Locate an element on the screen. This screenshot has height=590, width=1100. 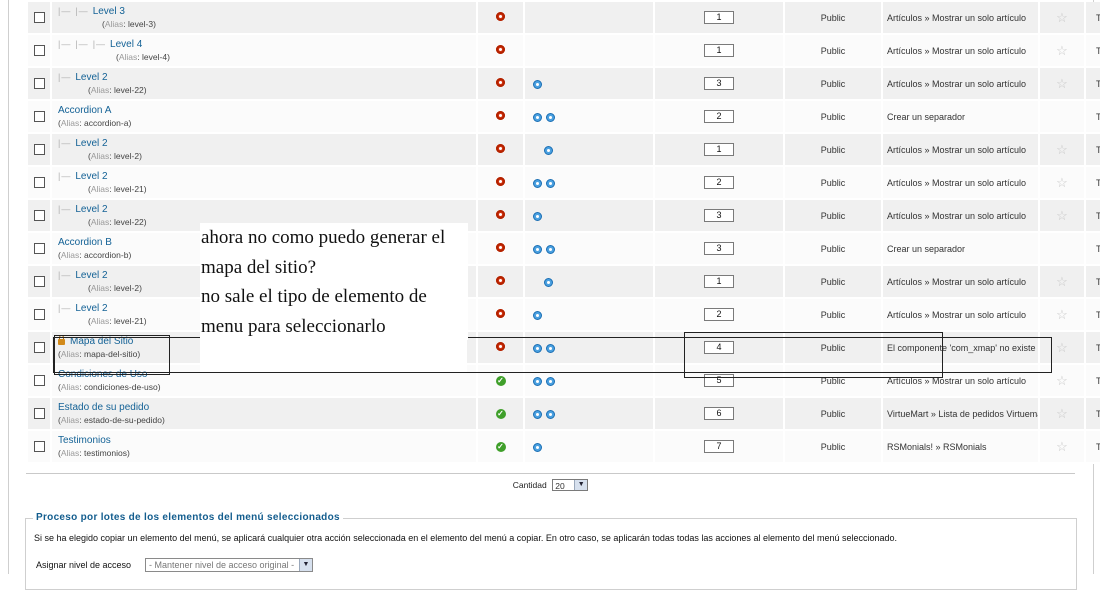
pagination-bar: Cantidad 20 ▼ is located at coordinates (550, 484).